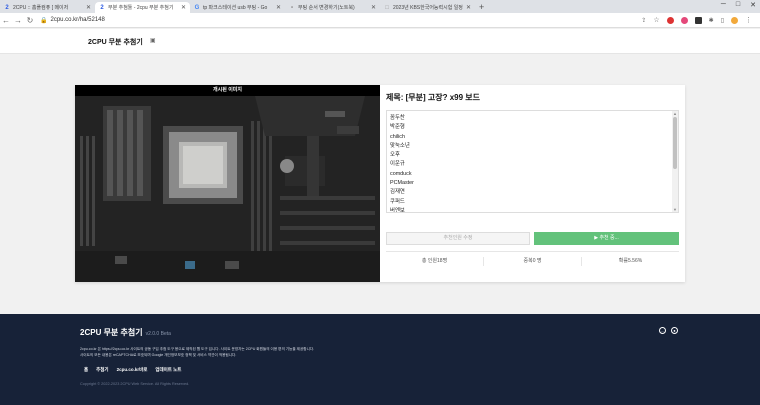 The height and width of the screenshot is (405, 760). Describe the element at coordinates (734, 20) in the screenshot. I see `profile-avatar` at that location.